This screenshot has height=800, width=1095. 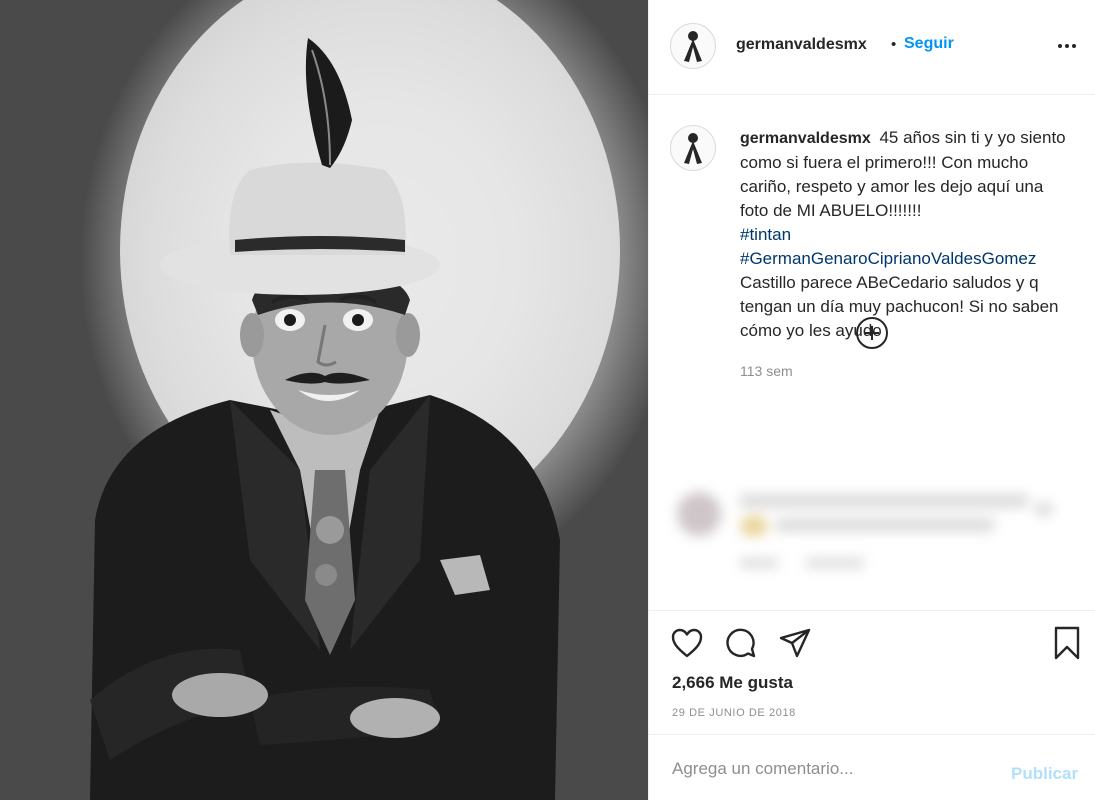 I want to click on hashtag-link: #tintan, so click(x=765, y=234).